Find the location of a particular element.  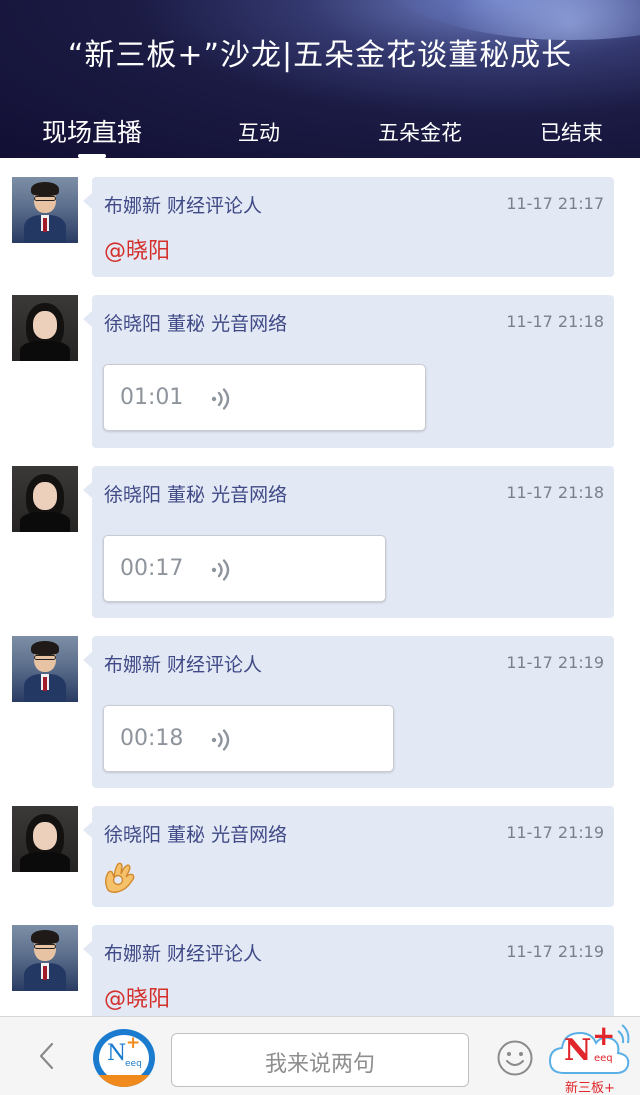

tab-five-flowers-label: 五朵金花 is located at coordinates (420, 133).